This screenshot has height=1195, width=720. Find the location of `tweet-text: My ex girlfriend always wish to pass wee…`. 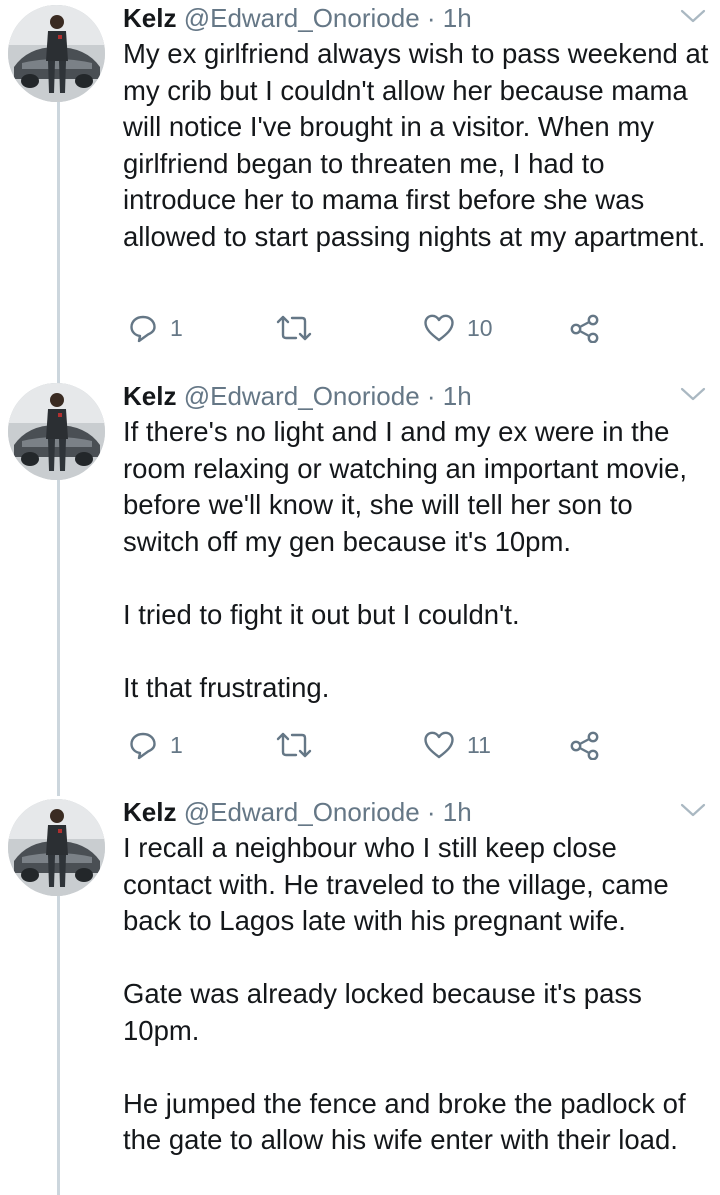

tweet-text: My ex girlfriend always wish to pass wee… is located at coordinates (416, 145).